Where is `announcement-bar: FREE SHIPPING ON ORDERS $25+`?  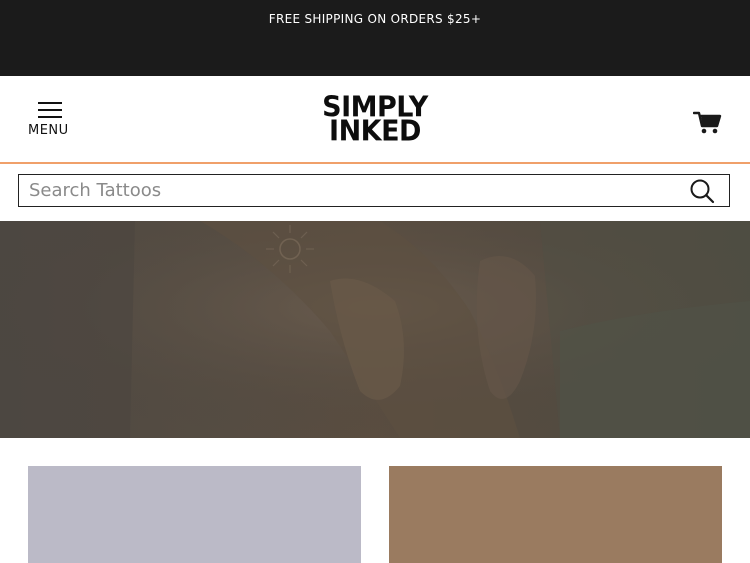 announcement-bar: FREE SHIPPING ON ORDERS $25+ is located at coordinates (375, 38).